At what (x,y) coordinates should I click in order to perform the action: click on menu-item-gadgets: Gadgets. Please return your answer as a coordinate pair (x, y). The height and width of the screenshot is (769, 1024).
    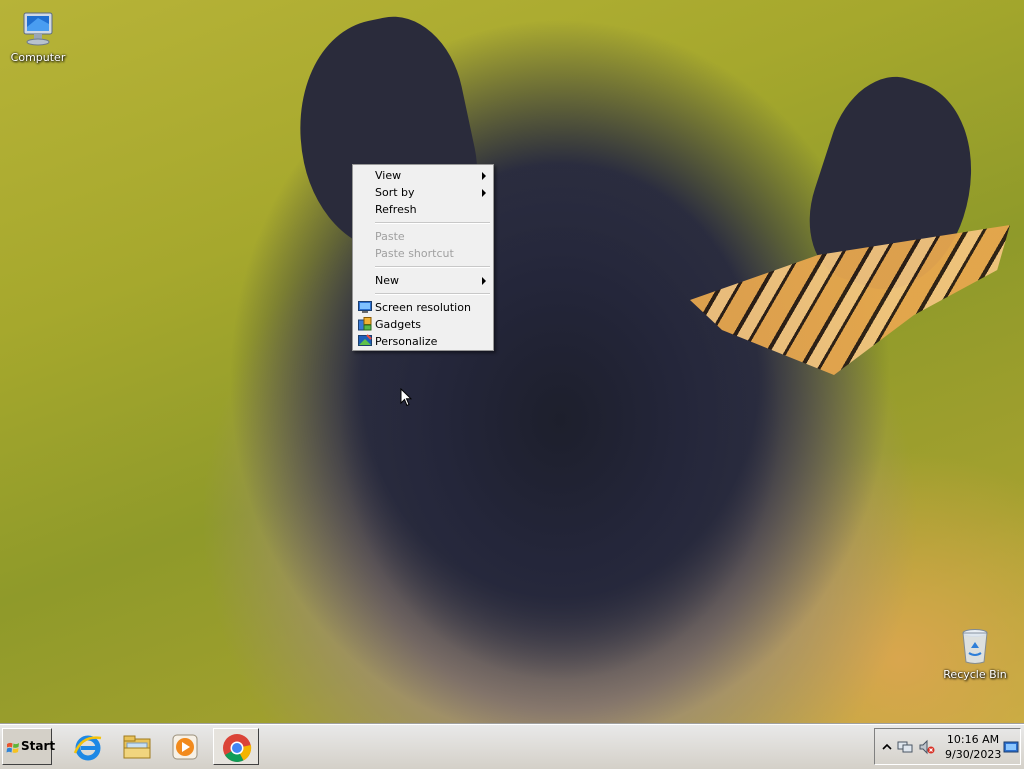
    Looking at the image, I should click on (423, 324).